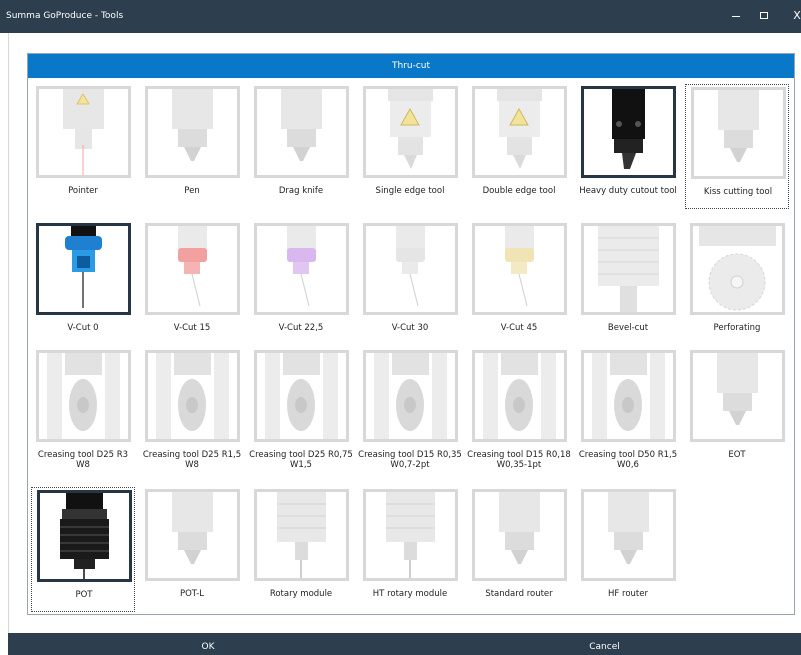 This screenshot has width=801, height=655. What do you see at coordinates (628, 535) in the screenshot?
I see `hf-router-icon` at bounding box center [628, 535].